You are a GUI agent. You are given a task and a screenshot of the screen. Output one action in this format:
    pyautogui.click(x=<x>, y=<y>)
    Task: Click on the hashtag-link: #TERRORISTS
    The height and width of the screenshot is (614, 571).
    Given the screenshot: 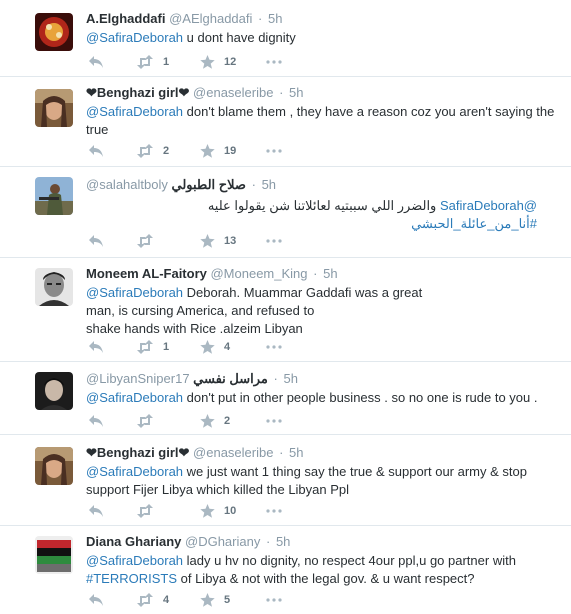 What is the action you would take?
    pyautogui.click(x=131, y=578)
    